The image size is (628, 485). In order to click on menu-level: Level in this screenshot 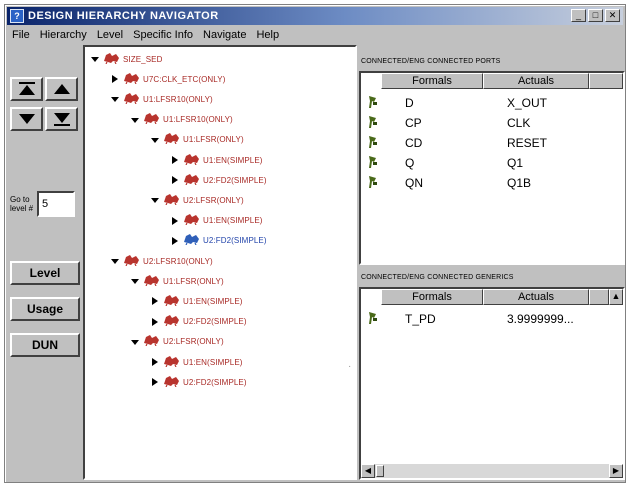, I will do `click(110, 35)`.